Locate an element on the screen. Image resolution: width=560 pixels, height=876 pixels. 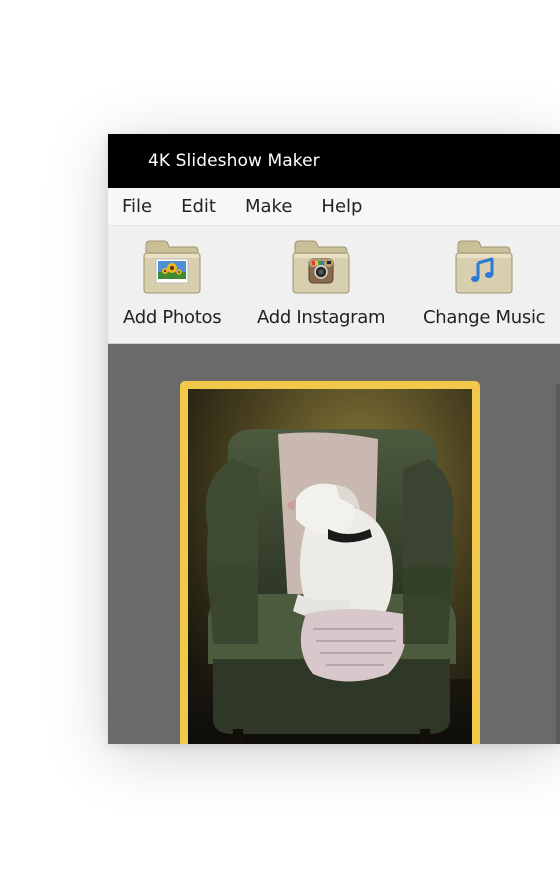
add-instagram-button: Add Instagram is located at coordinates (321, 283).